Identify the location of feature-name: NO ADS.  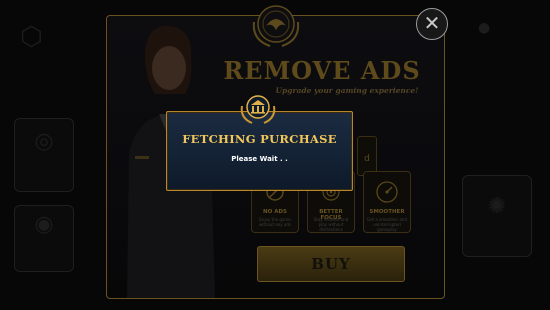
(275, 212).